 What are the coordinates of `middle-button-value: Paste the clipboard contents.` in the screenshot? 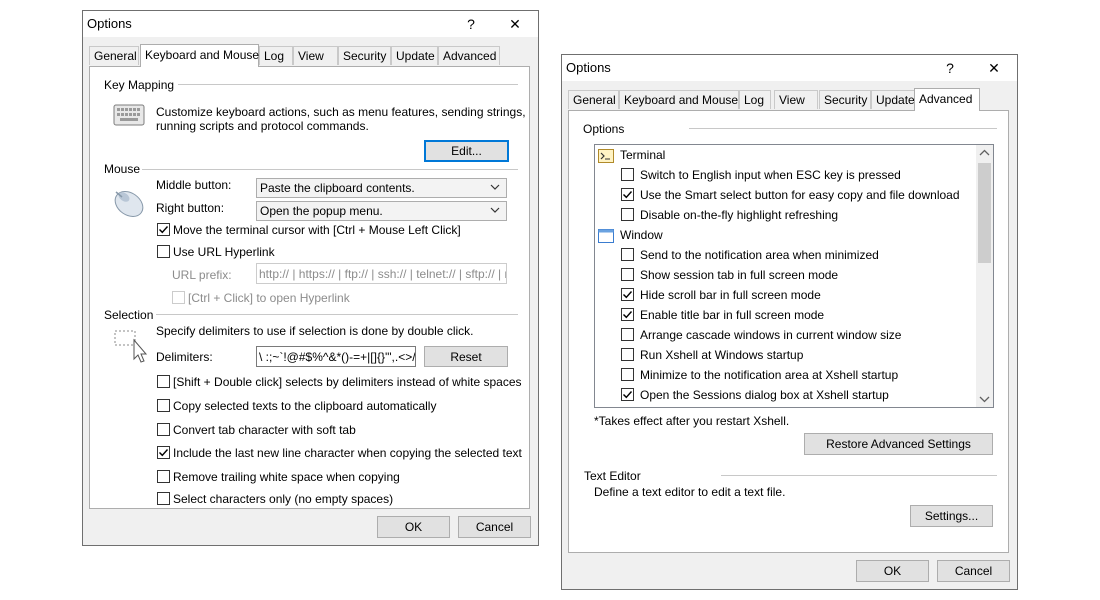 It's located at (337, 188).